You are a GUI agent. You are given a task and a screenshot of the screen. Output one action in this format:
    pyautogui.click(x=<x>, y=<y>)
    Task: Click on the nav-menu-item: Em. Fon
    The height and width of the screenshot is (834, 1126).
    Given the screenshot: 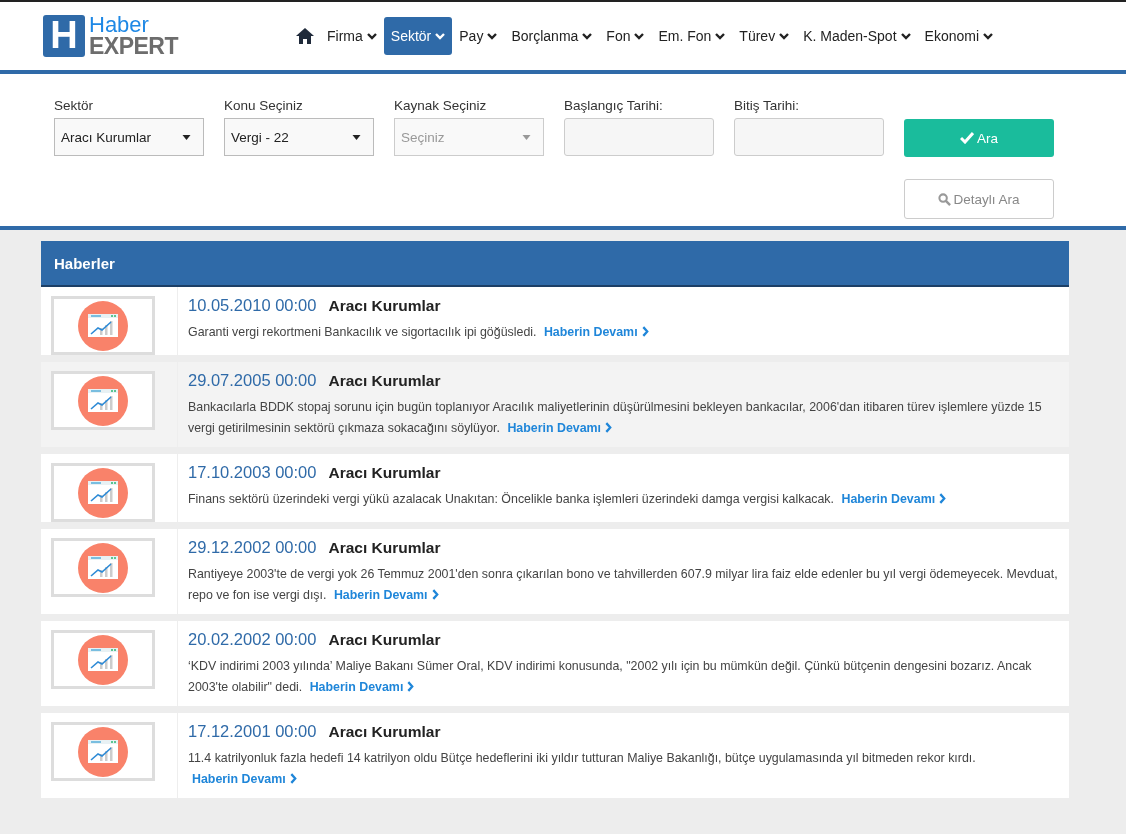 What is the action you would take?
    pyautogui.click(x=692, y=36)
    